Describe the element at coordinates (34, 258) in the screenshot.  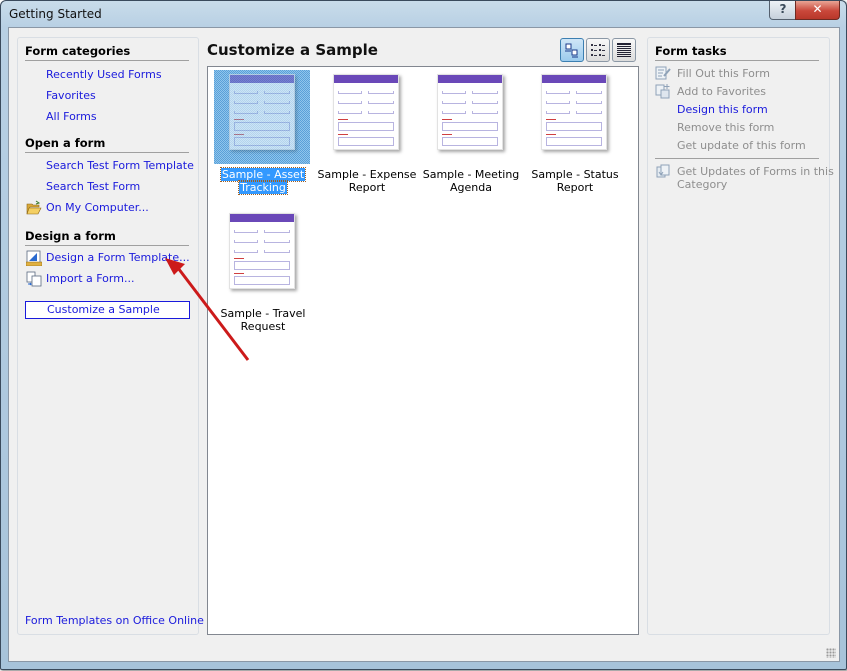
I see `design-template-icon` at that location.